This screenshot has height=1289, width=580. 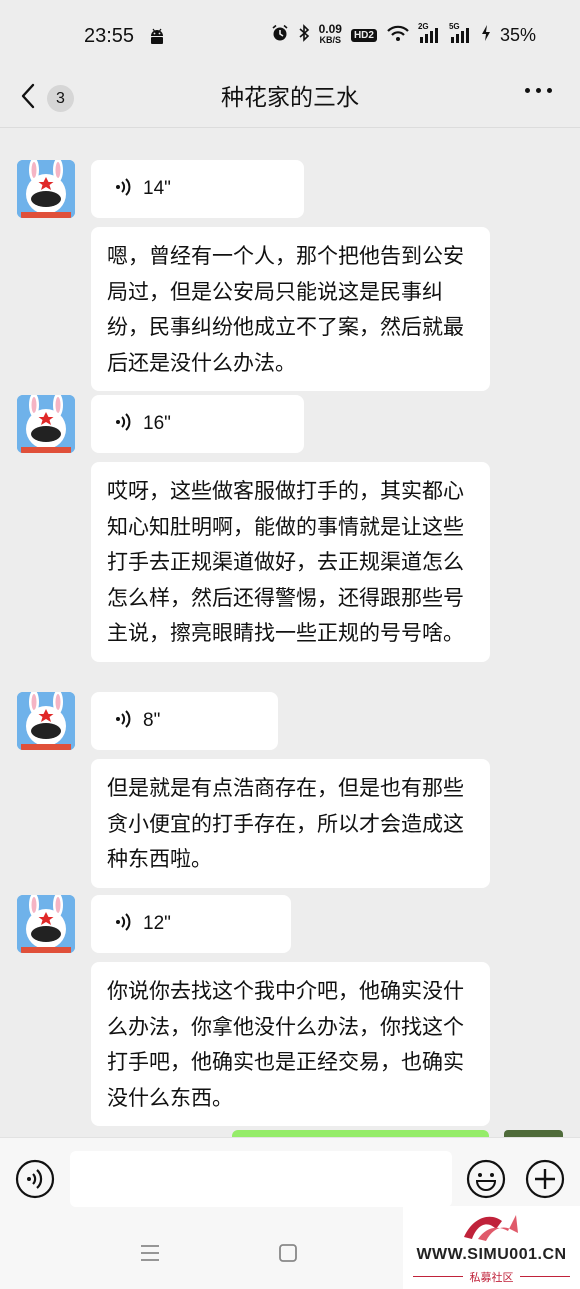 I want to click on charging-icon, so click(x=486, y=35).